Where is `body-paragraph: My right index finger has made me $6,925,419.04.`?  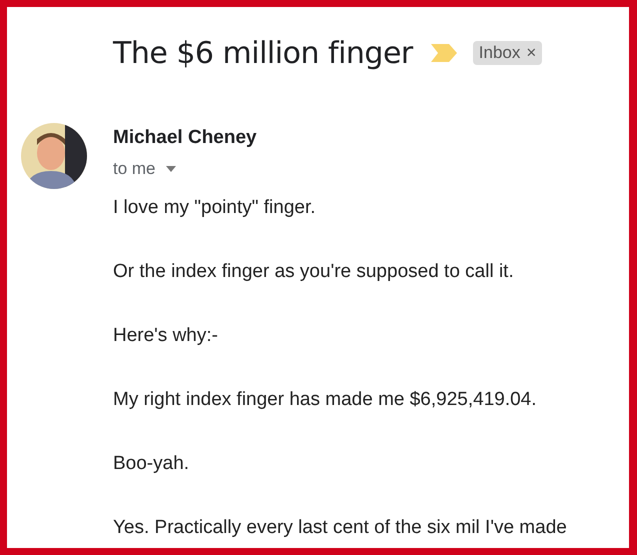
body-paragraph: My right index finger has made me $6,925,419.04. is located at coordinates (325, 400).